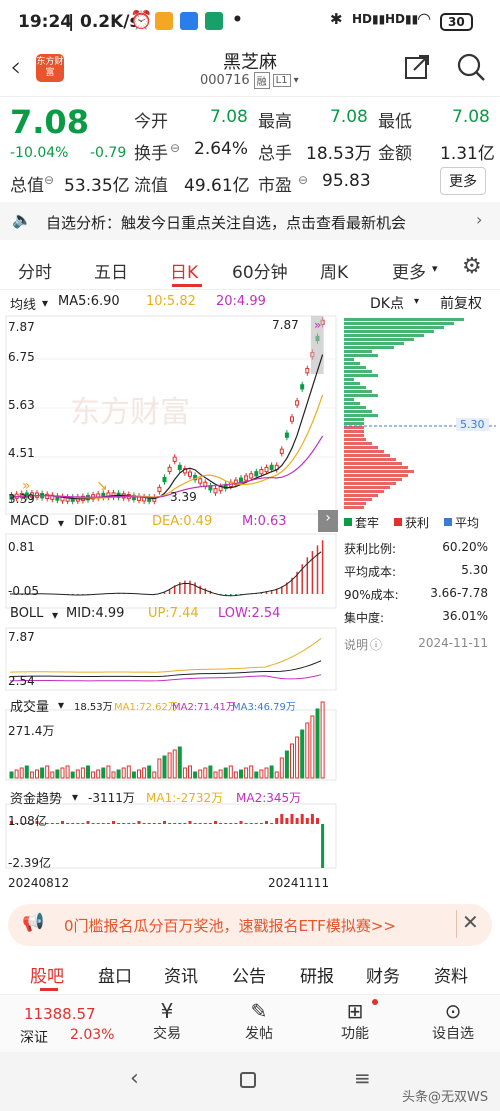 The image size is (500, 1111). Describe the element at coordinates (453, 1011) in the screenshot. I see `more-circle-icon: ⊙` at that location.